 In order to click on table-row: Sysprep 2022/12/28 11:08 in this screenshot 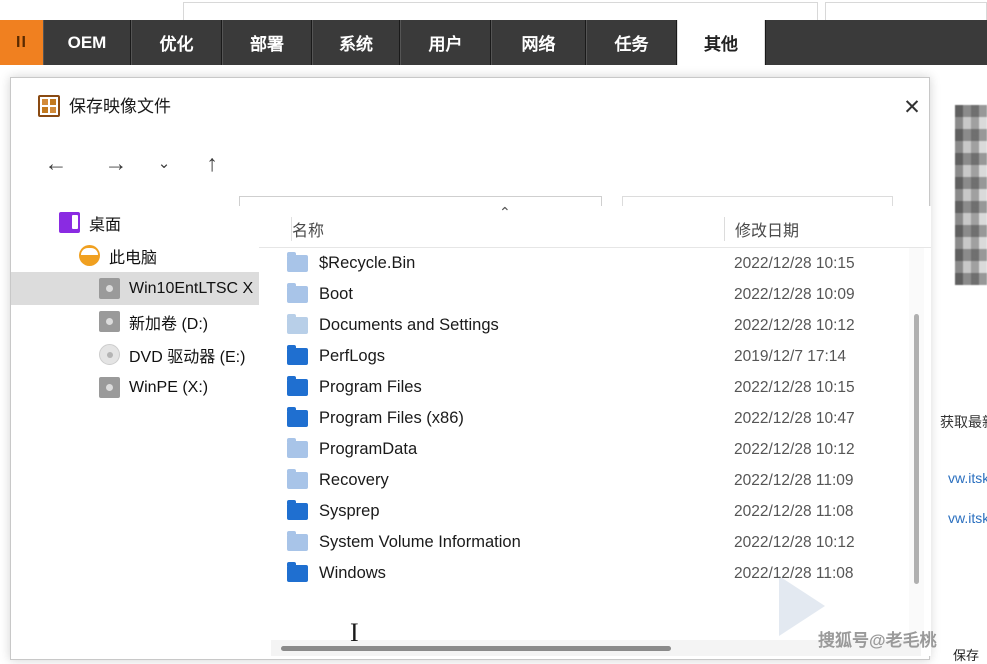, I will do `click(595, 511)`.